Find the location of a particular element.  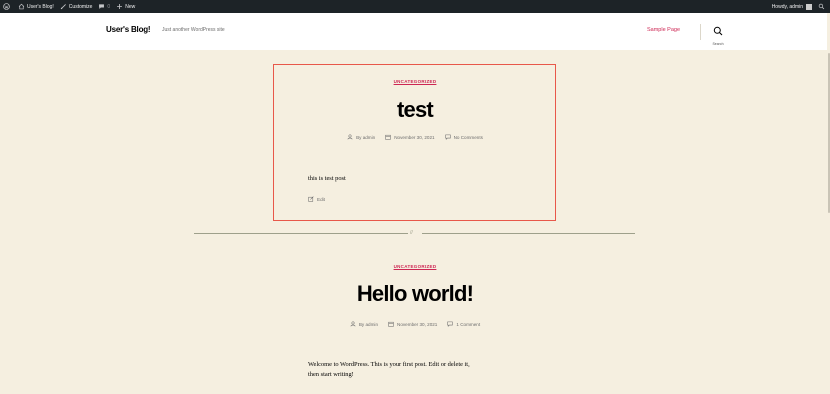

post-meta: By admin November 30, 2021 No Comments is located at coordinates (415, 137).